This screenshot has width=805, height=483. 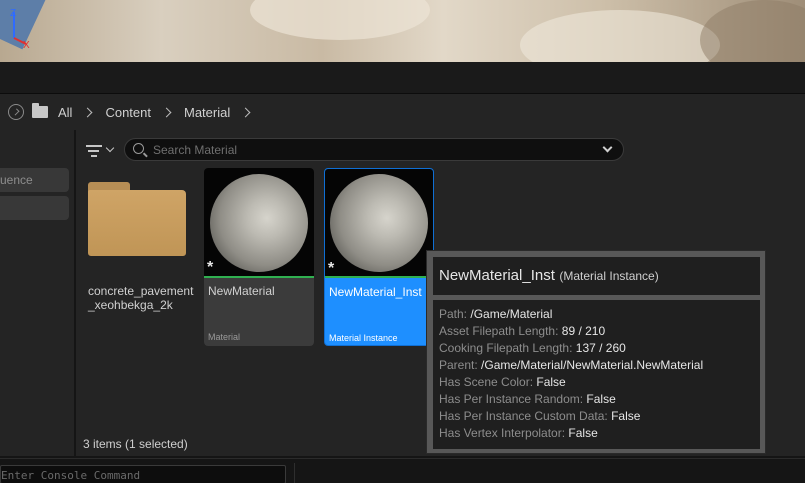 What do you see at coordinates (20, 29) in the screenshot?
I see `axis-gizmo-icon: Z X` at bounding box center [20, 29].